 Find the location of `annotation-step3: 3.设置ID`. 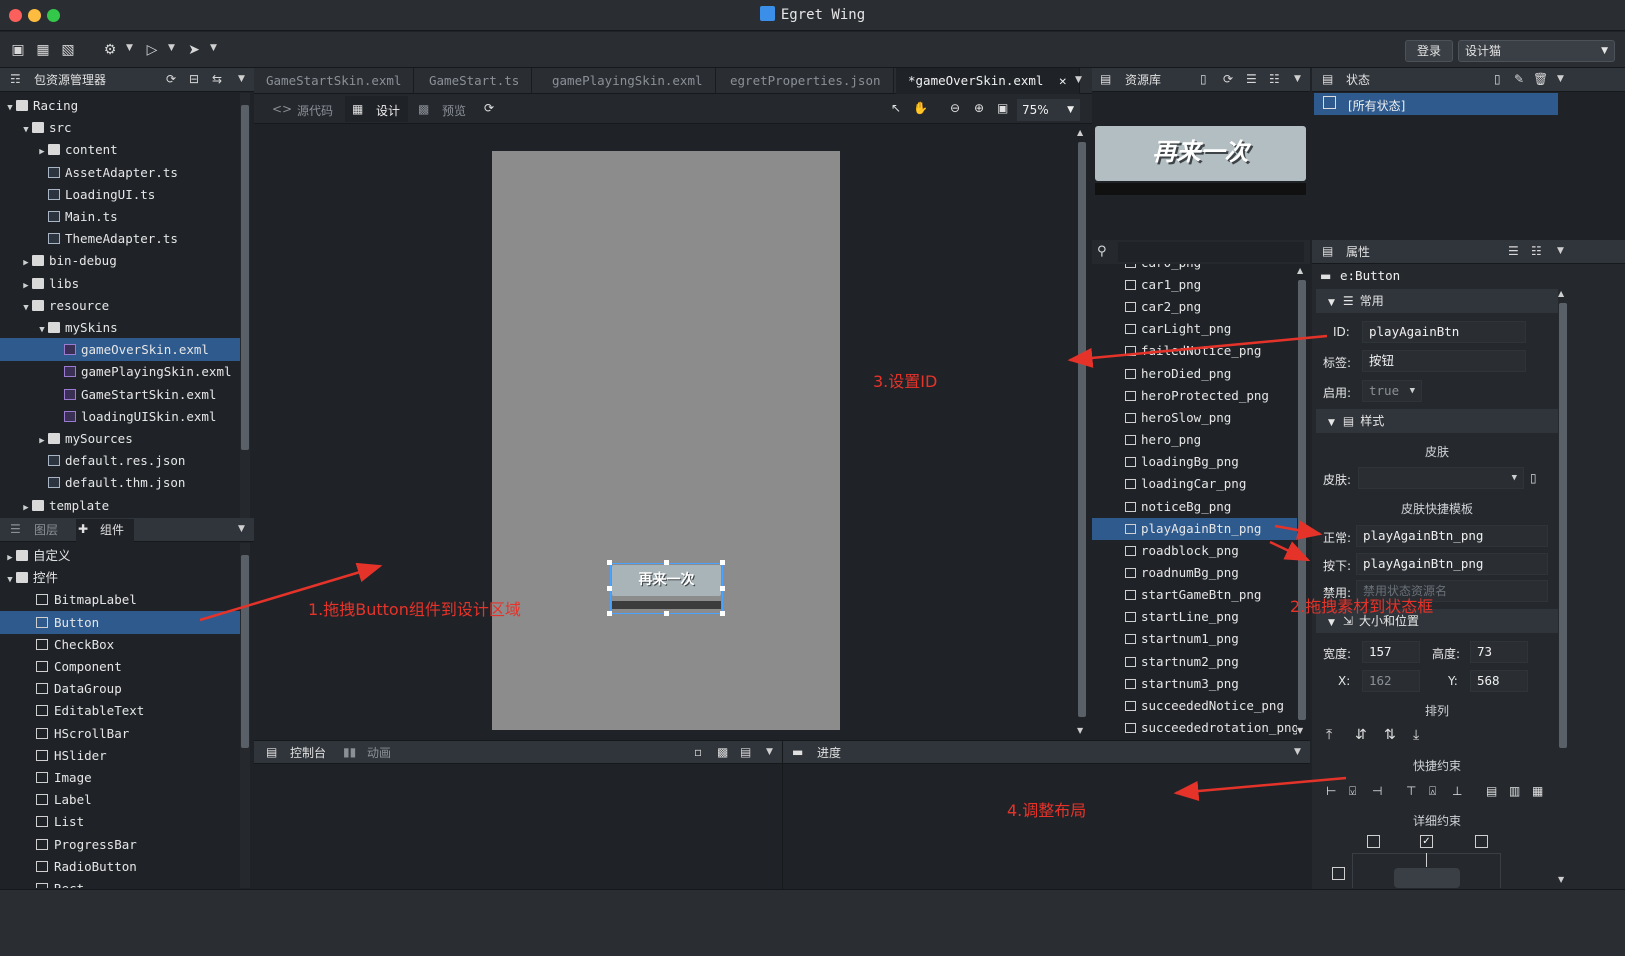

annotation-step3: 3.设置ID is located at coordinates (905, 381).